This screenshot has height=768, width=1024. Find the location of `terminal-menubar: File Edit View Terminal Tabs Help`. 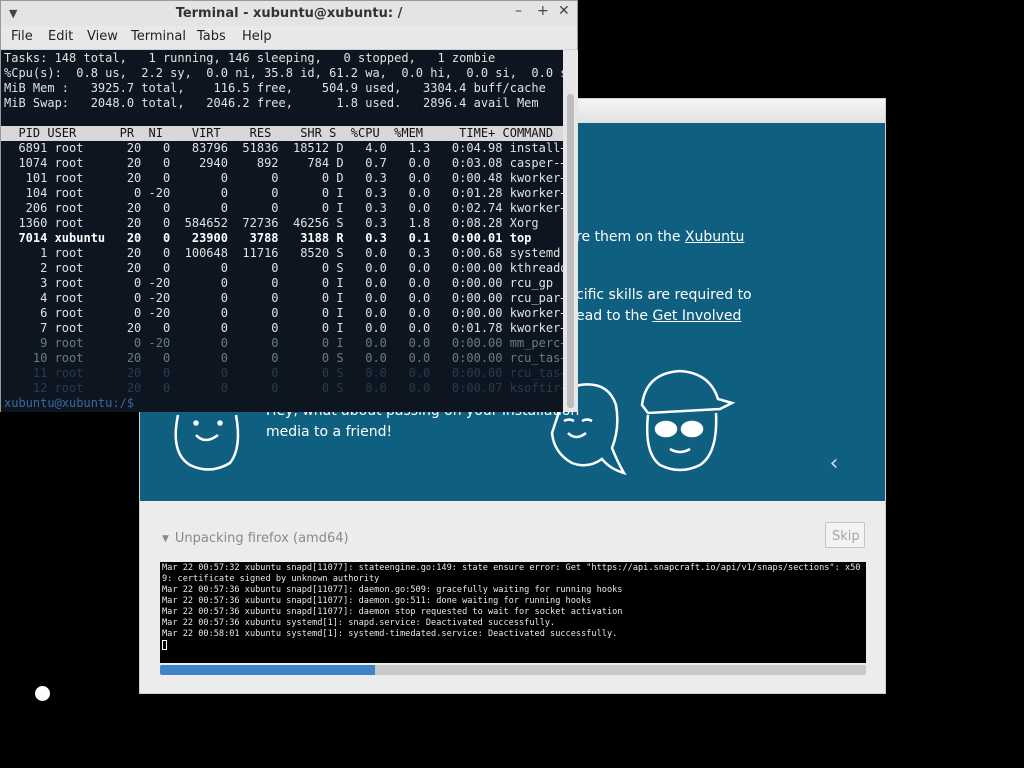

terminal-menubar: File Edit View Terminal Tabs Help is located at coordinates (289, 38).